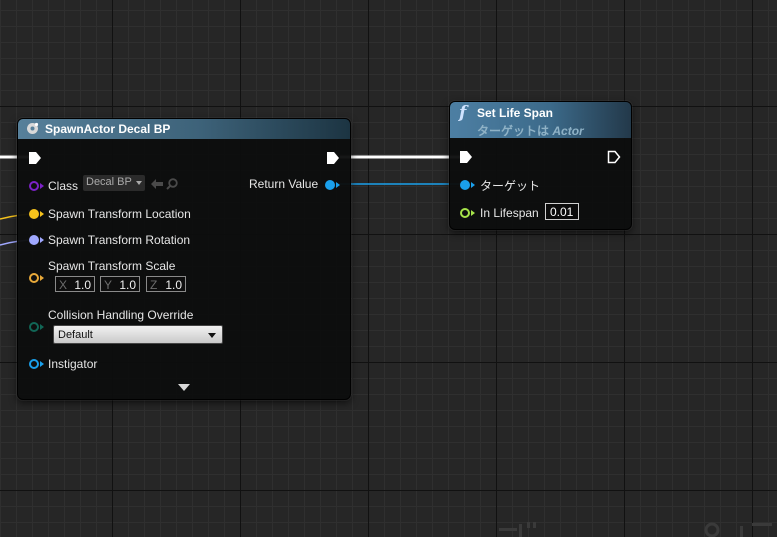 This screenshot has height=537, width=777. What do you see at coordinates (614, 157) in the screenshot?
I see `lifespan-exec-out-pin-icon` at bounding box center [614, 157].